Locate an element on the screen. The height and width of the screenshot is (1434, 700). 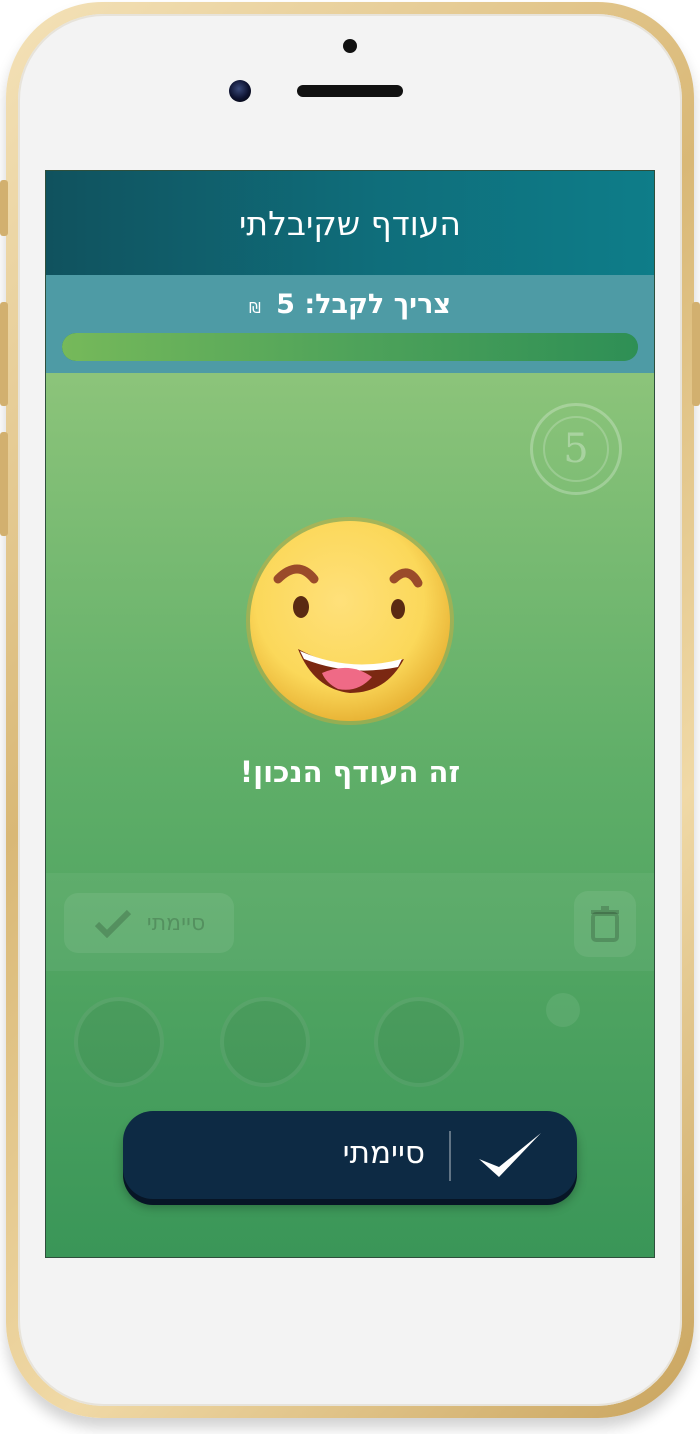
volume-down-button is located at coordinates (4, 484).